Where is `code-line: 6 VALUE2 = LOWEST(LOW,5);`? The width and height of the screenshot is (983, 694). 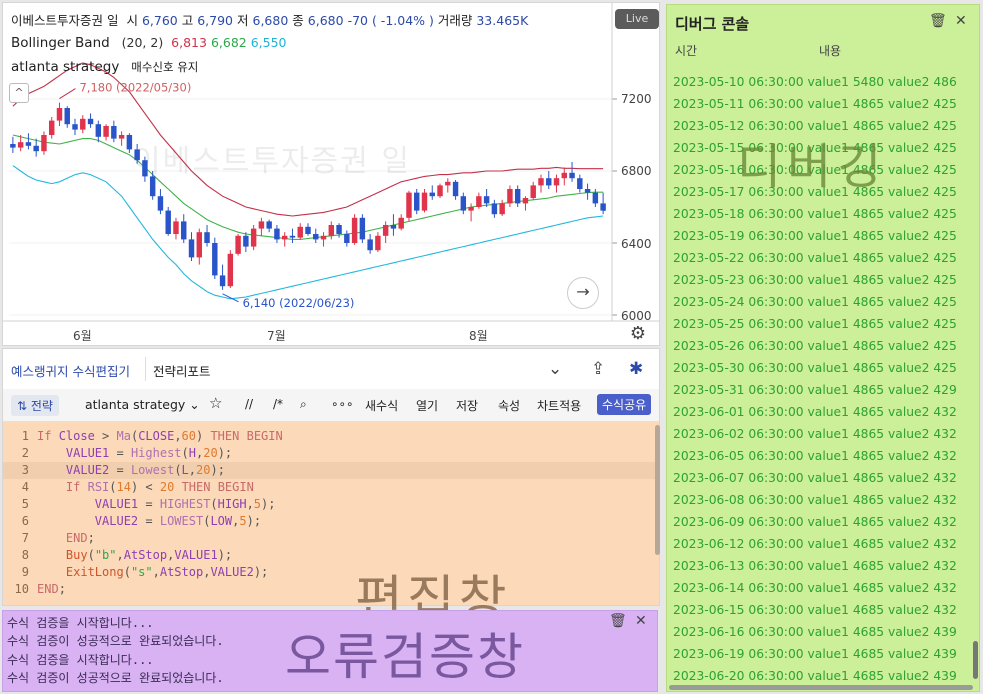 code-line: 6 VALUE2 = LOWEST(LOW,5); is located at coordinates (331, 521).